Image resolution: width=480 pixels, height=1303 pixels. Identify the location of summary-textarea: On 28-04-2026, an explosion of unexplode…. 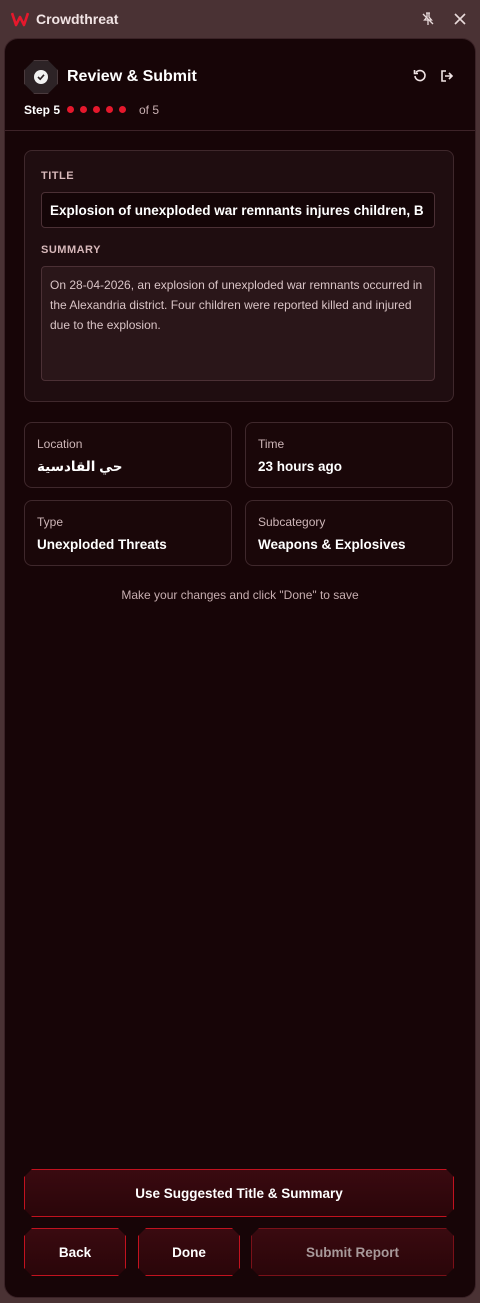
(238, 323).